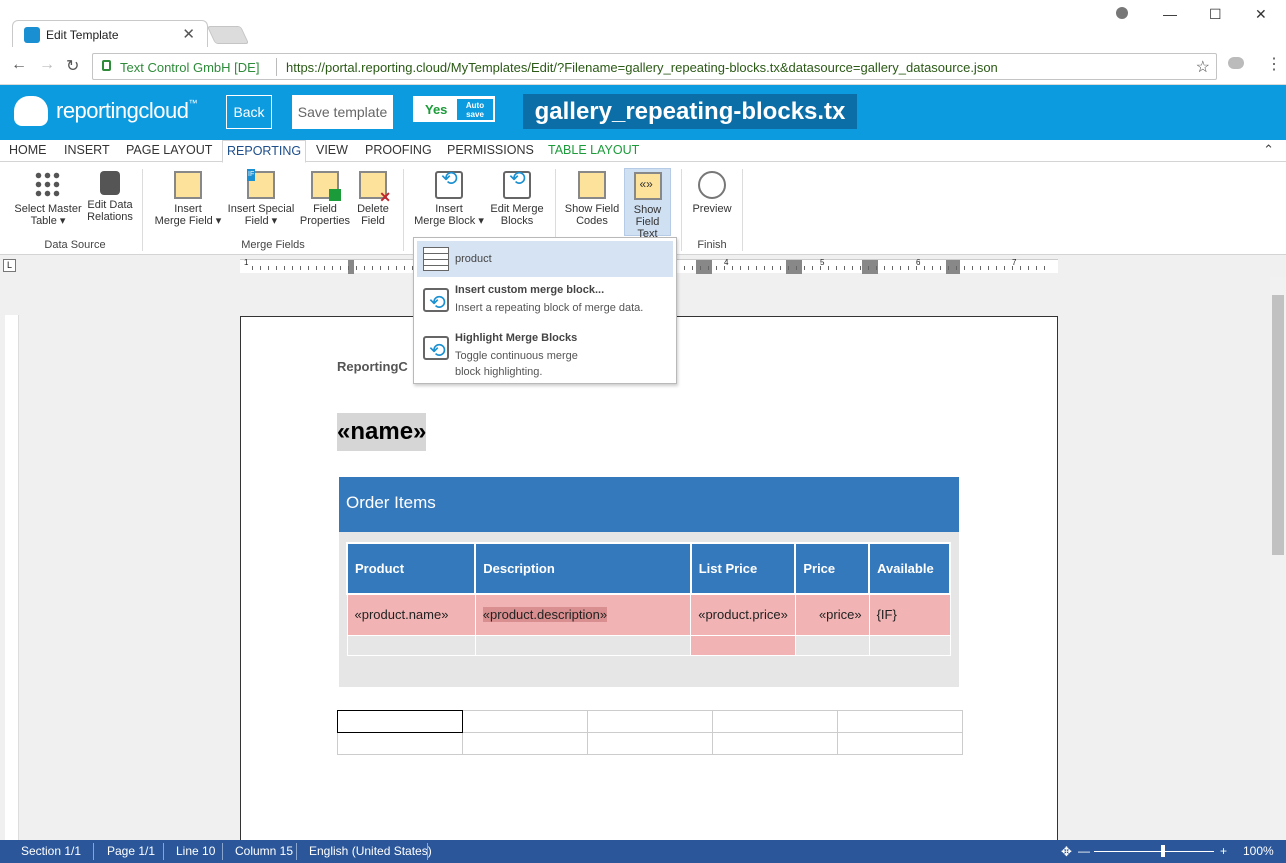 The image size is (1286, 863). What do you see at coordinates (342, 112) in the screenshot?
I see `save-template-button: Save template` at bounding box center [342, 112].